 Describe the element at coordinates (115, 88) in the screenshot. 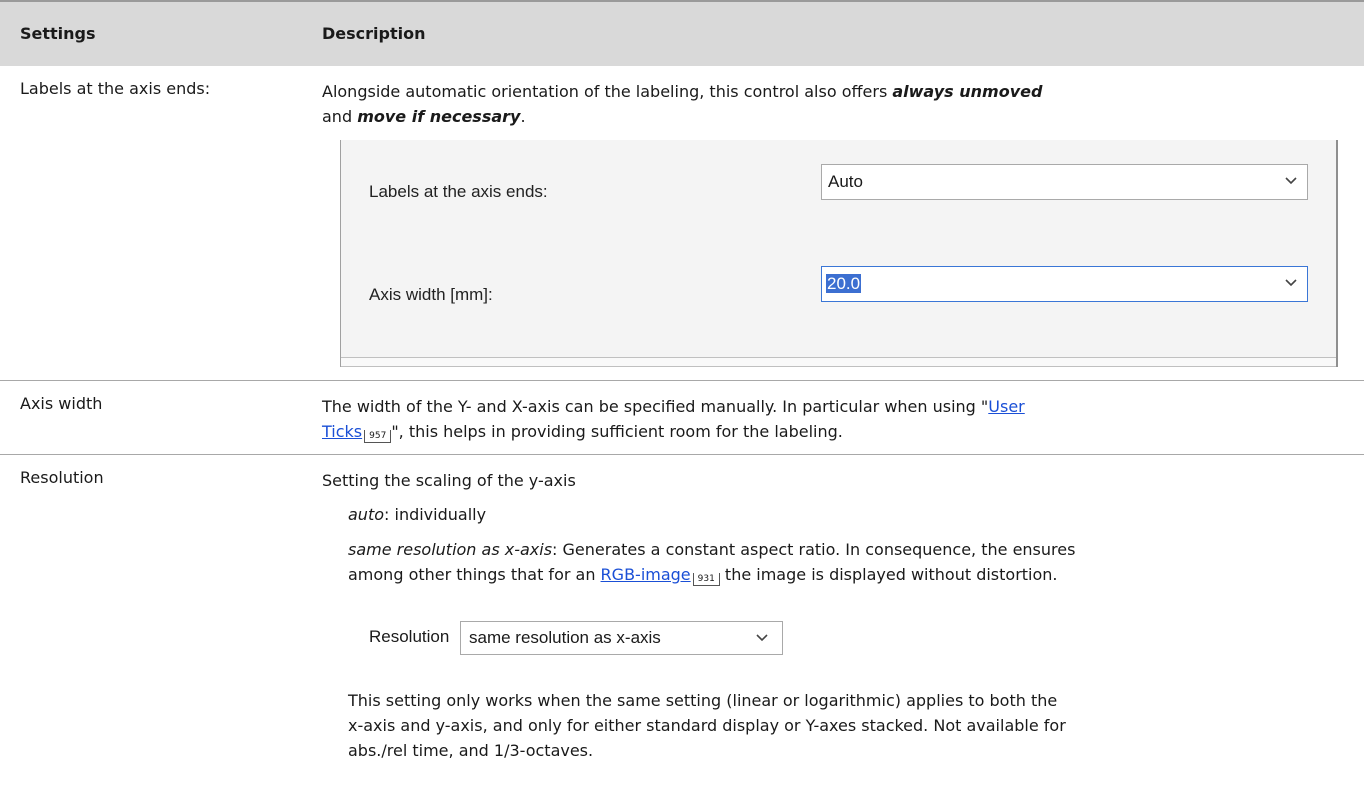

I see `row-label-labels: Labels at the axis ends:` at that location.